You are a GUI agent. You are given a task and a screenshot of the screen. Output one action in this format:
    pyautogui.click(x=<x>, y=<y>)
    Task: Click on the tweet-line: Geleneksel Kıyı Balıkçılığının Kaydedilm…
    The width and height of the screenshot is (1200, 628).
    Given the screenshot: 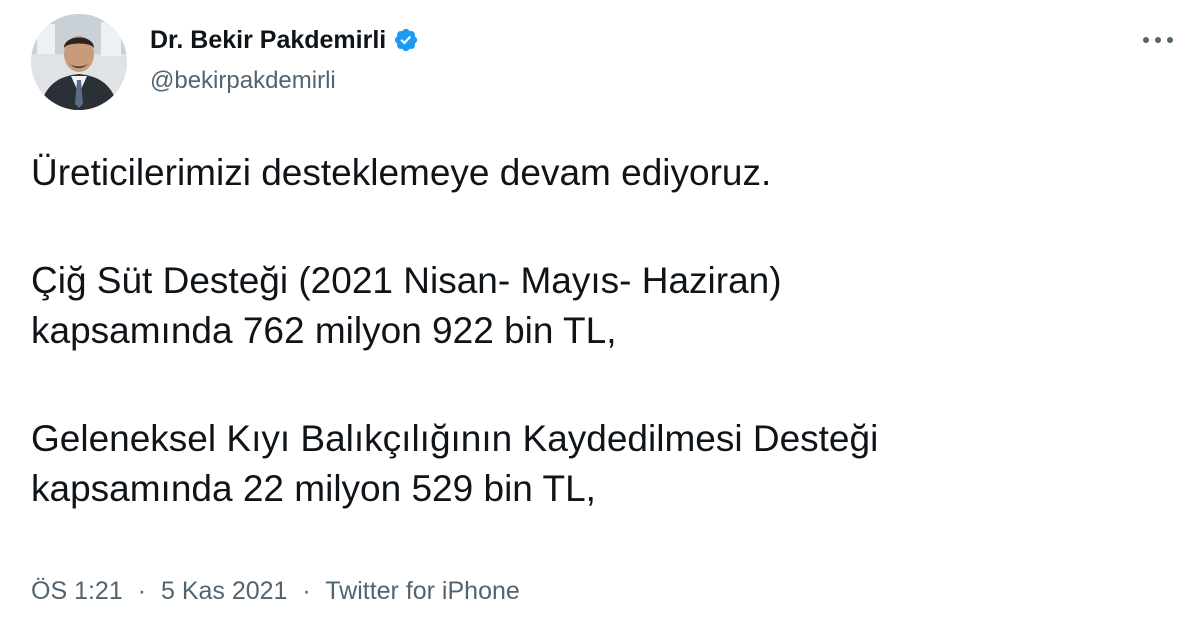 What is the action you would take?
    pyautogui.click(x=455, y=438)
    